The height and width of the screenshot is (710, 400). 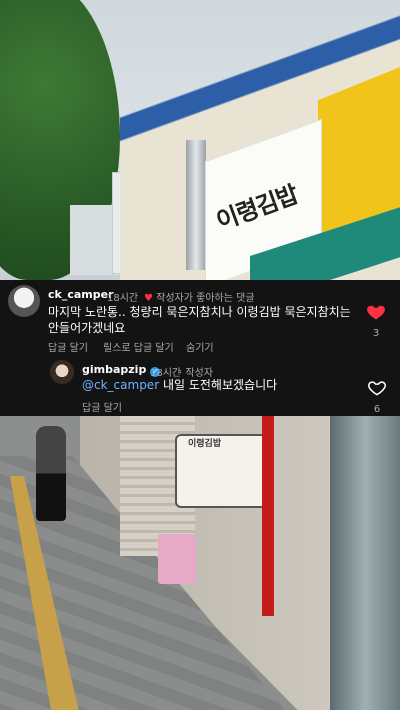 What do you see at coordinates (120, 385) in the screenshot?
I see `mention-link: @ck_camper` at bounding box center [120, 385].